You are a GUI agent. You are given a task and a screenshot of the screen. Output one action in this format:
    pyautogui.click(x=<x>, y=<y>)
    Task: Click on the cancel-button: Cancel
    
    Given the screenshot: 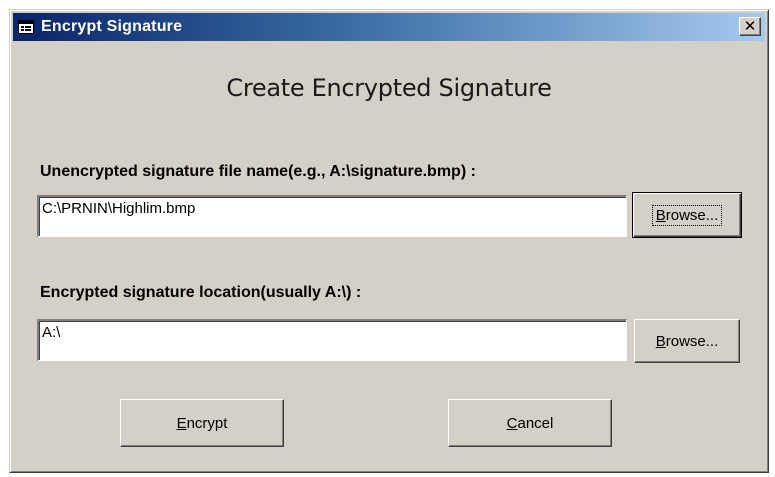 What is the action you would take?
    pyautogui.click(x=530, y=423)
    